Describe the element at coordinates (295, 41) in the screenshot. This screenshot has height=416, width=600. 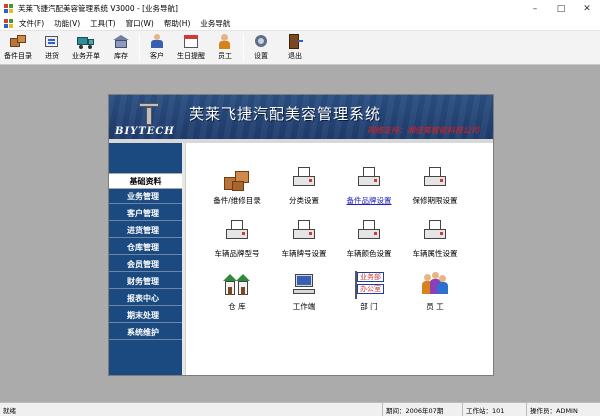
I see `exit-door-icon` at that location.